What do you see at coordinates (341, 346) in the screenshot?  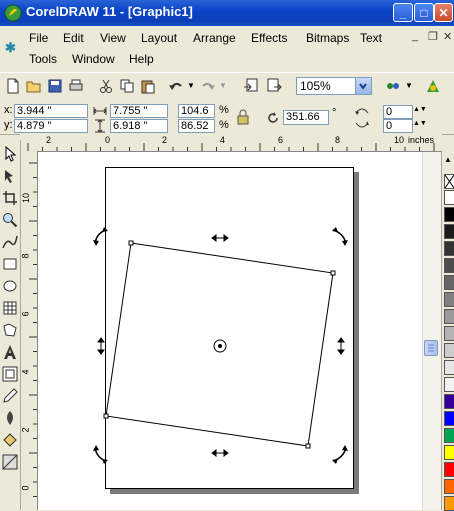 I see `skew-handle-right` at bounding box center [341, 346].